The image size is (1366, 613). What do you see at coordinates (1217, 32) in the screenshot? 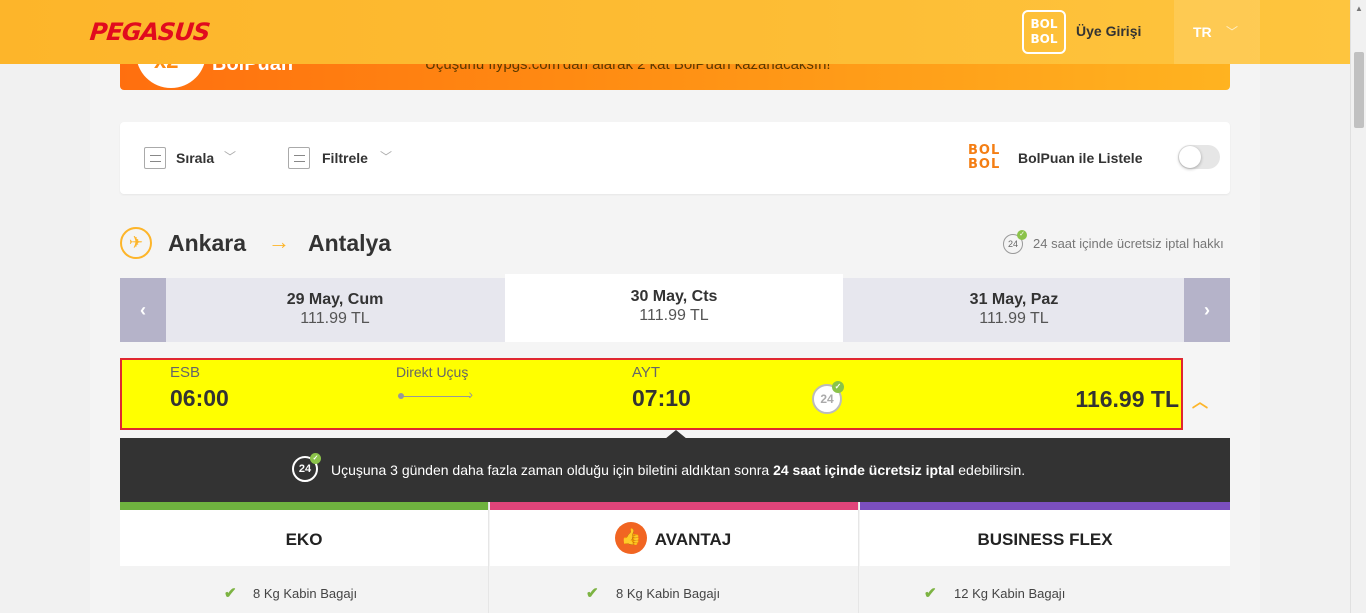
I see `language-selector: TR ﹀` at bounding box center [1217, 32].